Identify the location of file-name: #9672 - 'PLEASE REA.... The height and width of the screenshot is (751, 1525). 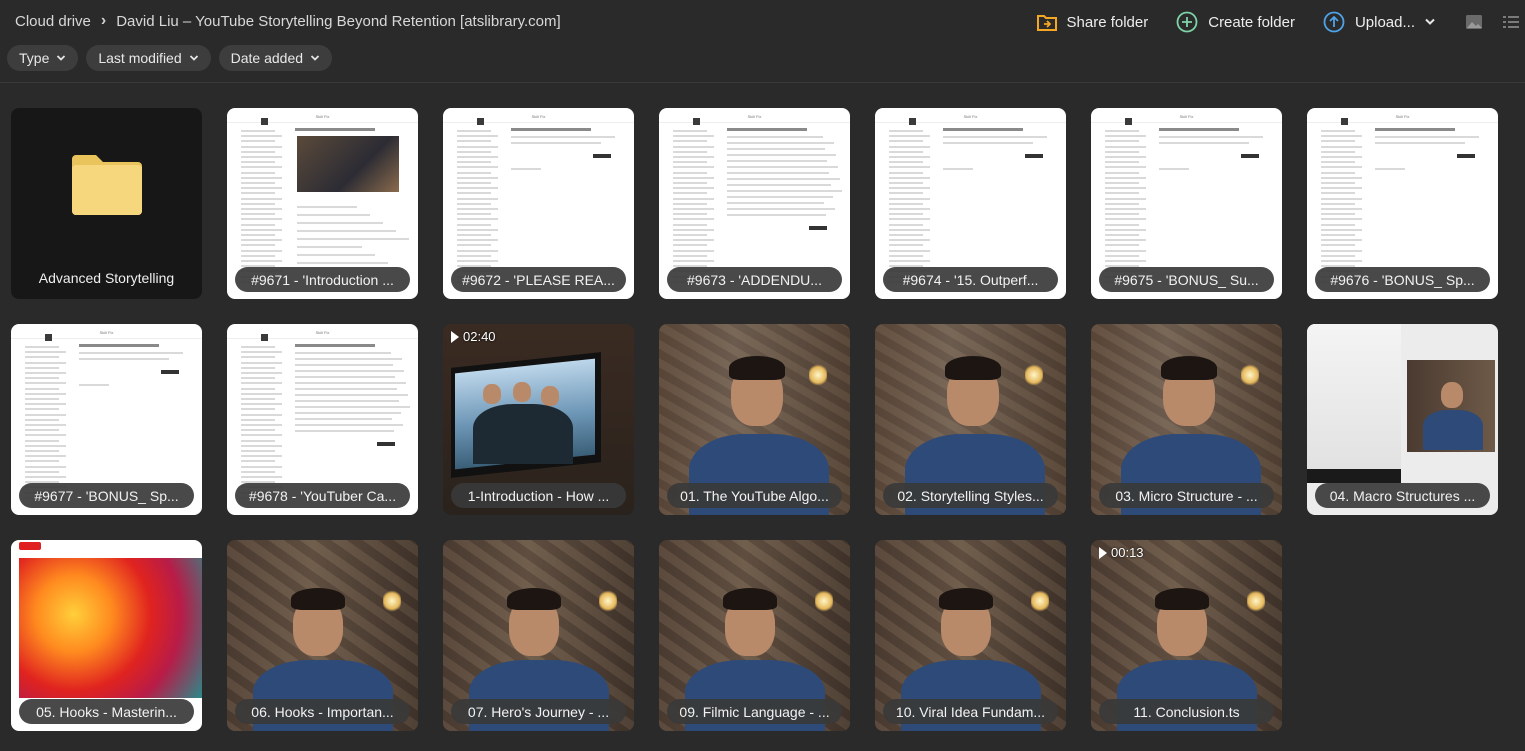
(538, 279).